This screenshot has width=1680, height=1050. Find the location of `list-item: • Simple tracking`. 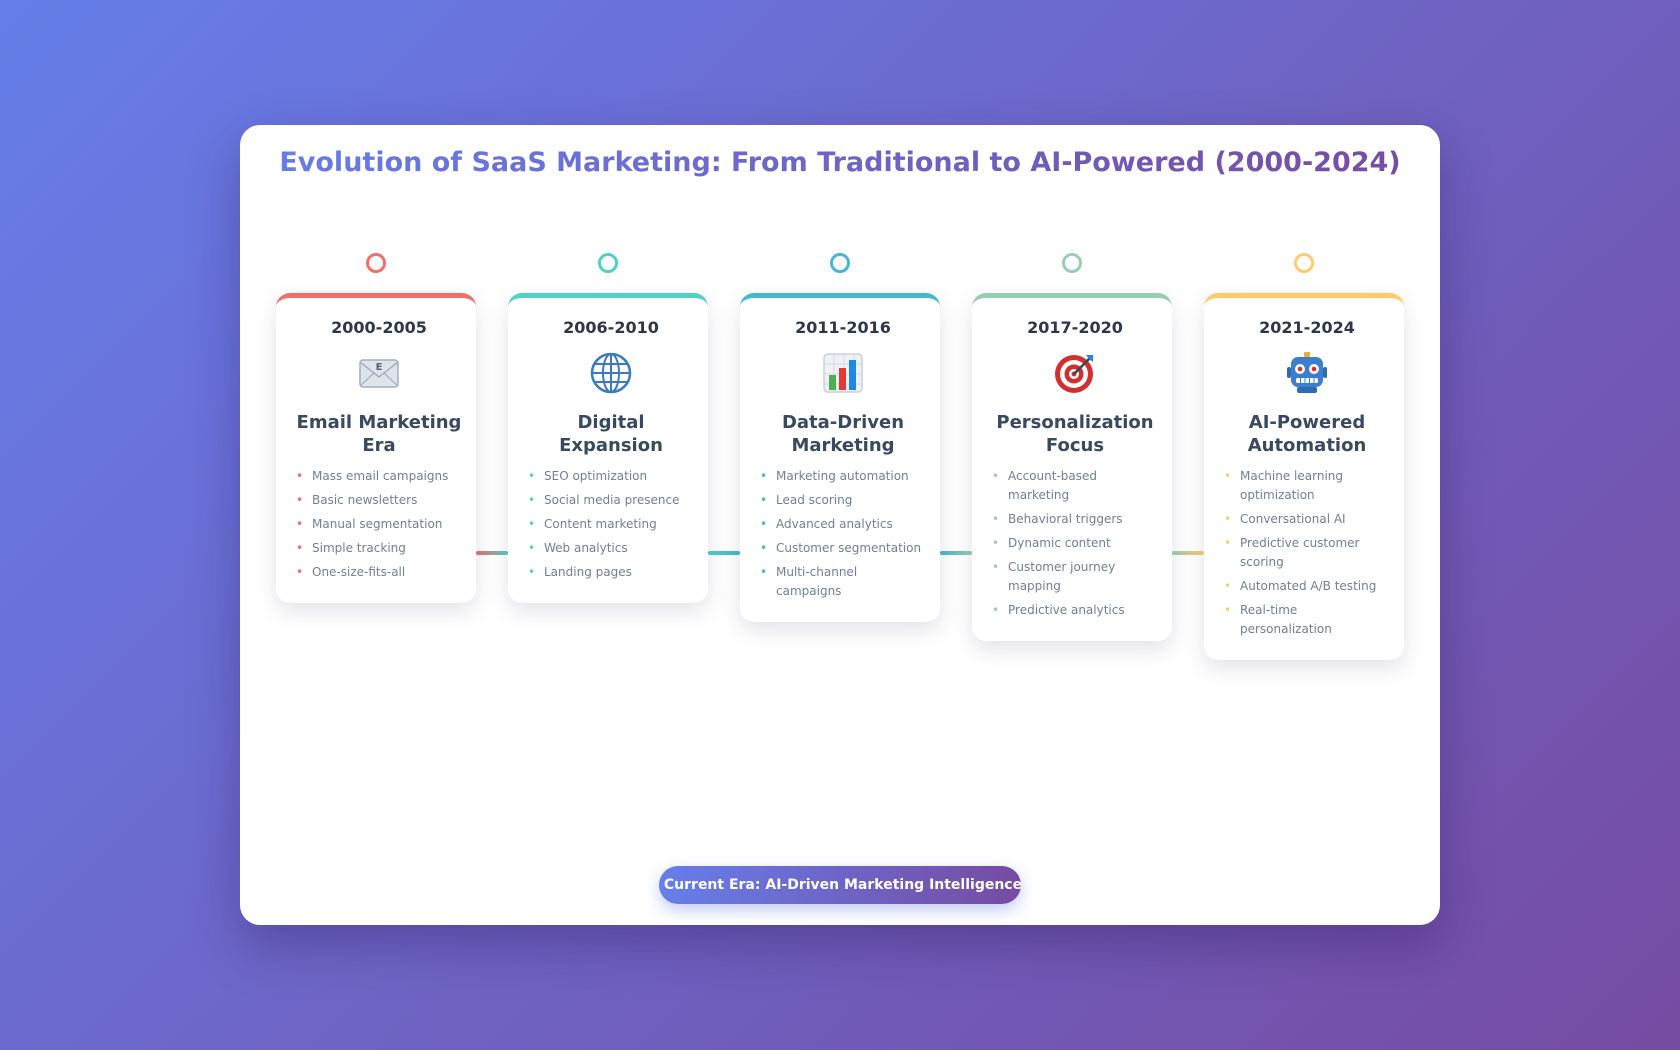

list-item: • Simple tracking is located at coordinates (351, 548).